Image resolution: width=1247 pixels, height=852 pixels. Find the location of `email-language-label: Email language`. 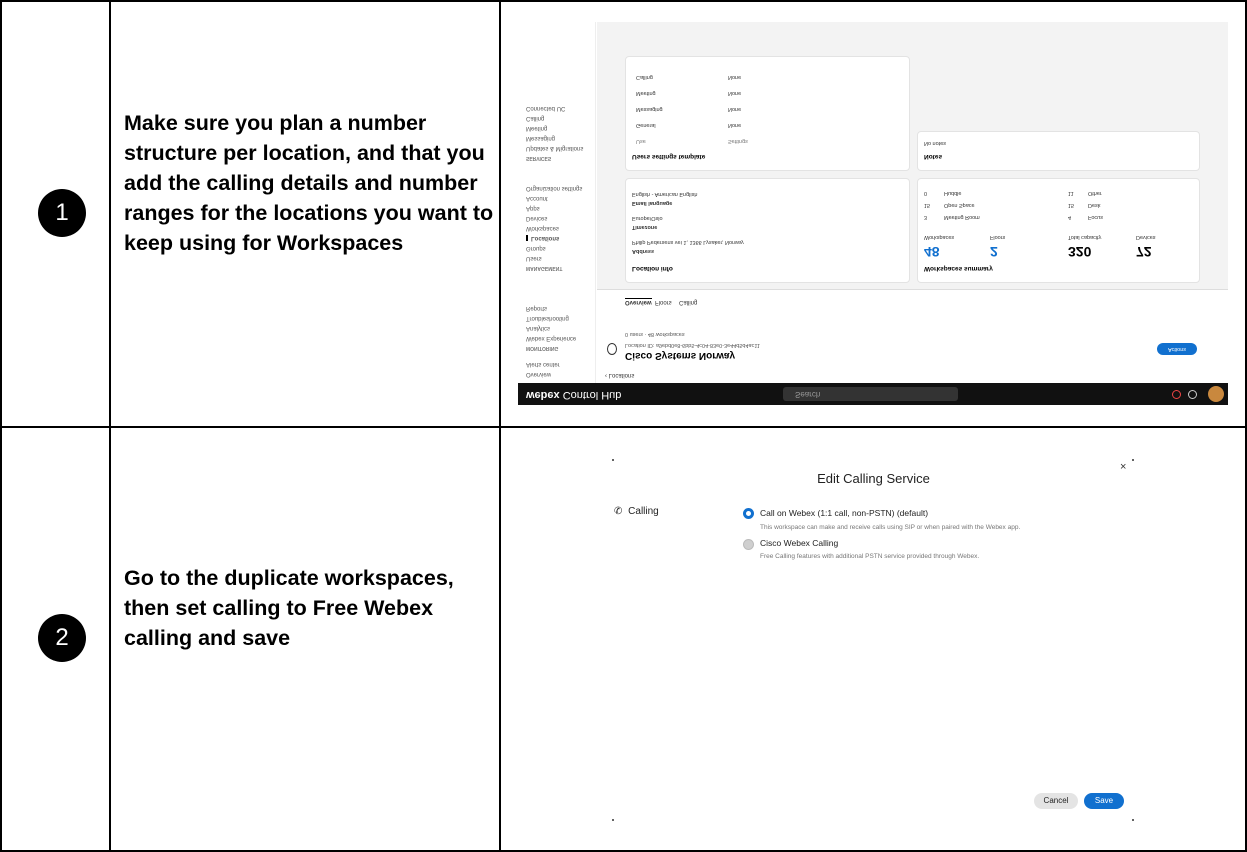

email-language-label: Email language is located at coordinates (652, 203).